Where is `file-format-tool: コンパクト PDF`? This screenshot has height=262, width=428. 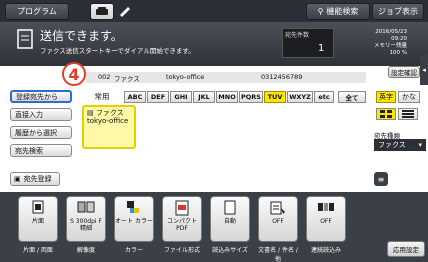
file-format-tool: コンパクト PDF is located at coordinates (182, 219).